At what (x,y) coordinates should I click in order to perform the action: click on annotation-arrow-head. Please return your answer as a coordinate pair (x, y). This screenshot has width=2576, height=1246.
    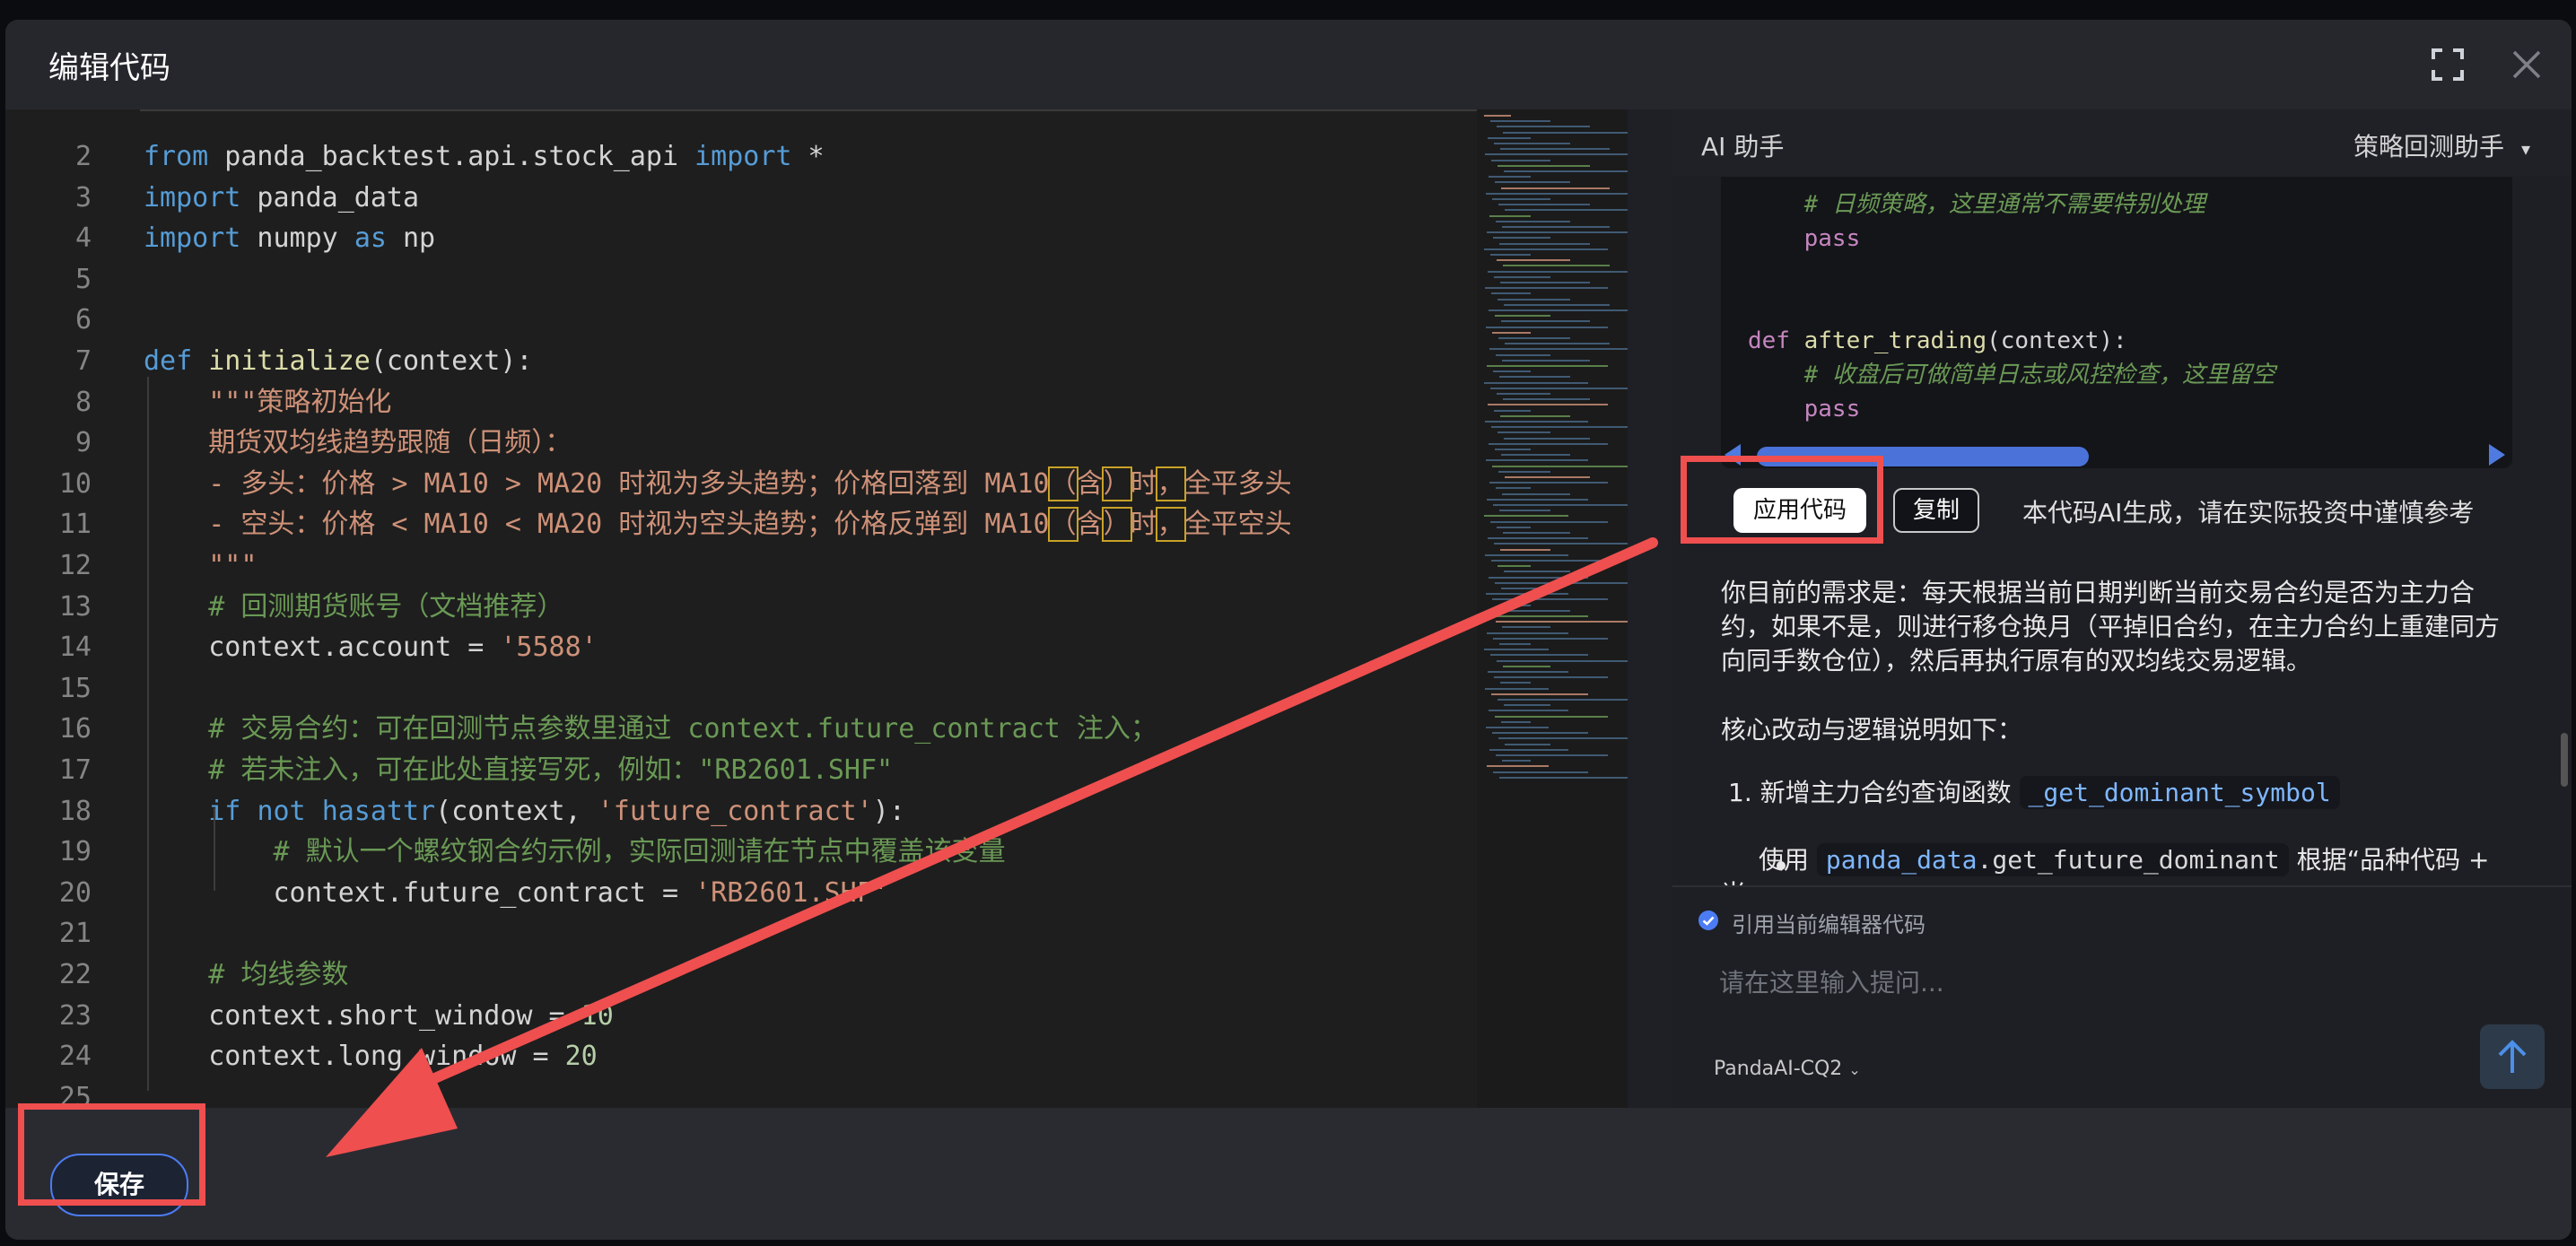
    Looking at the image, I should click on (392, 1102).